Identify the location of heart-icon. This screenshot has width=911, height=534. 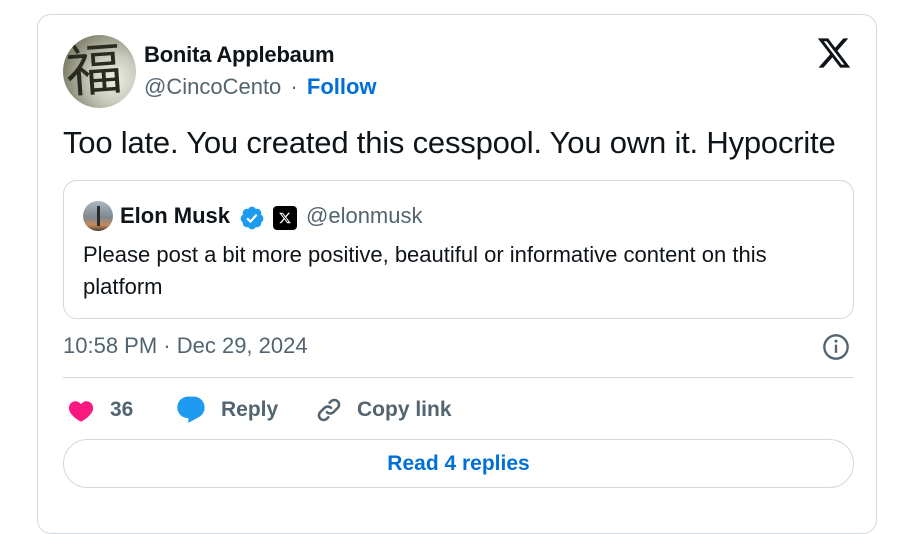
(81, 411).